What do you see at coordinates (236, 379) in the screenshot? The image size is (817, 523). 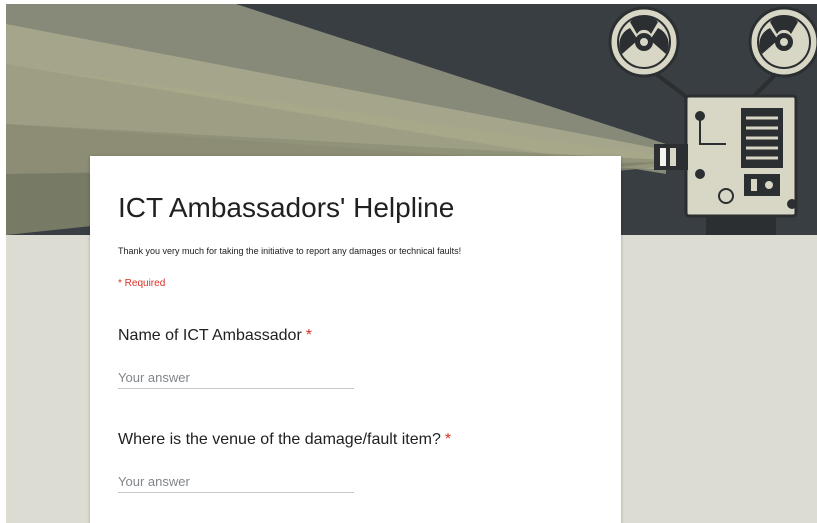 I see `ambassador-name-input` at bounding box center [236, 379].